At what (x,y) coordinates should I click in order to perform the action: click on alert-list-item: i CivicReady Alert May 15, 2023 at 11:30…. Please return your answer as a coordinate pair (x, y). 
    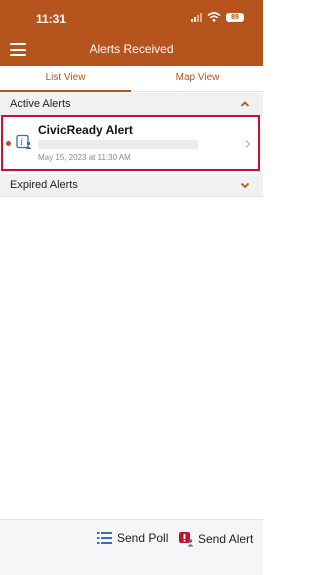
    Looking at the image, I should click on (130, 143).